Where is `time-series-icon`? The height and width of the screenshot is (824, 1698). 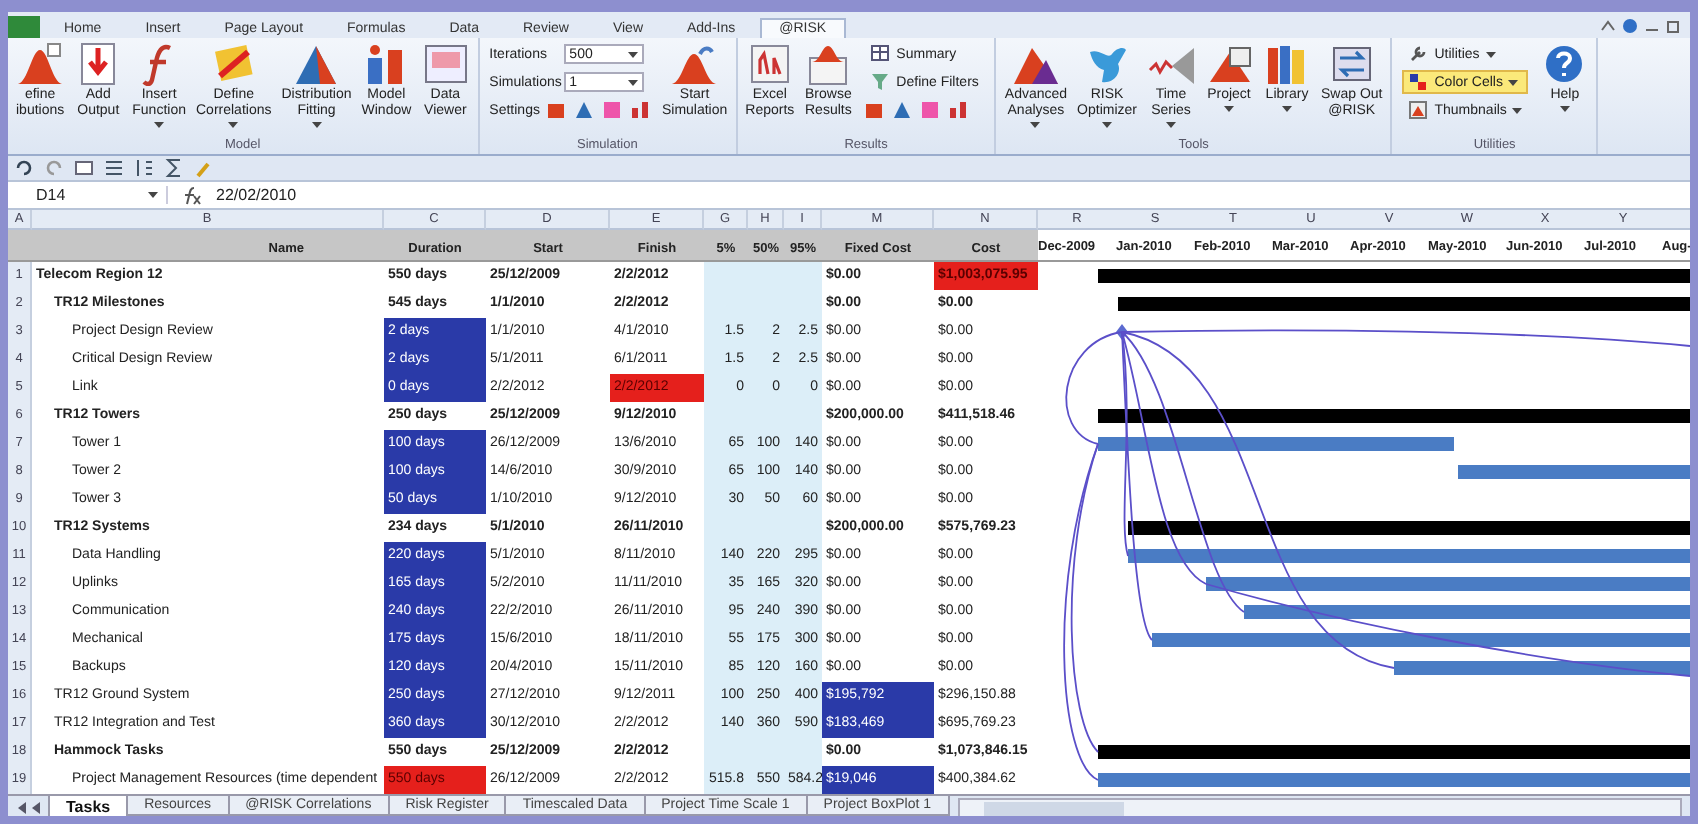
time-series-icon is located at coordinates (1171, 64).